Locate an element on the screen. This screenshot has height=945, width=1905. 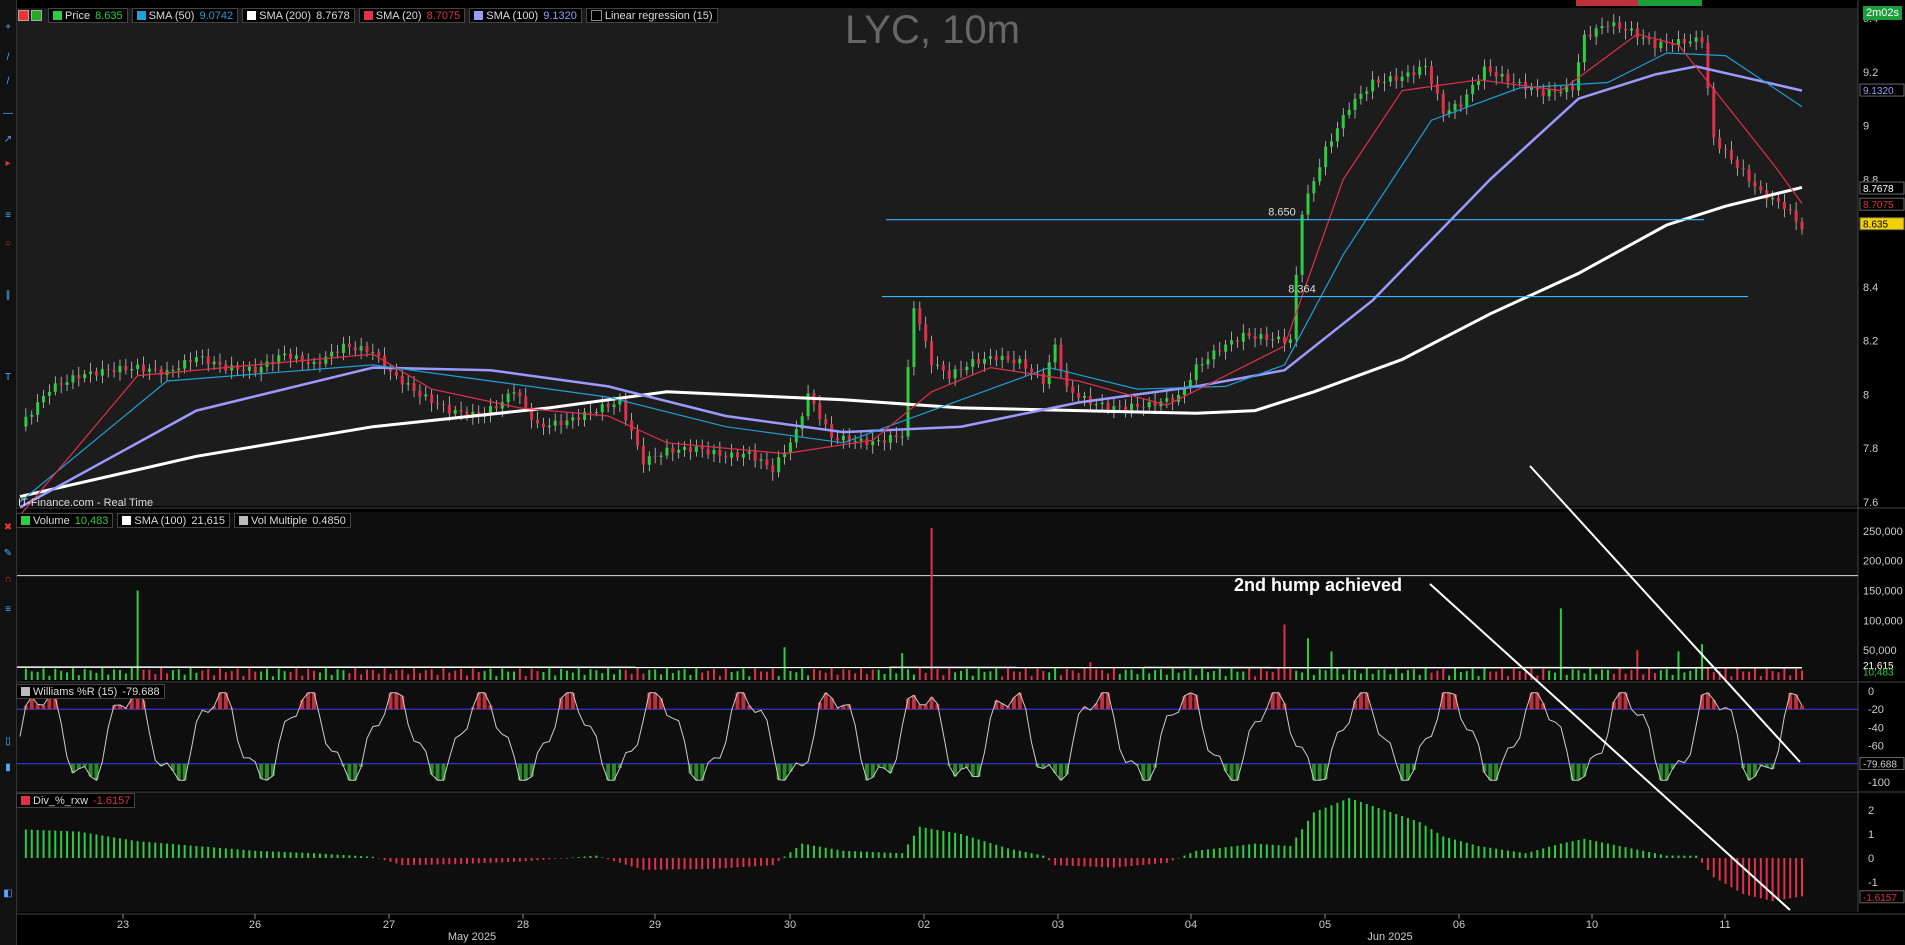
settings-icon is located at coordinates (36, 15).